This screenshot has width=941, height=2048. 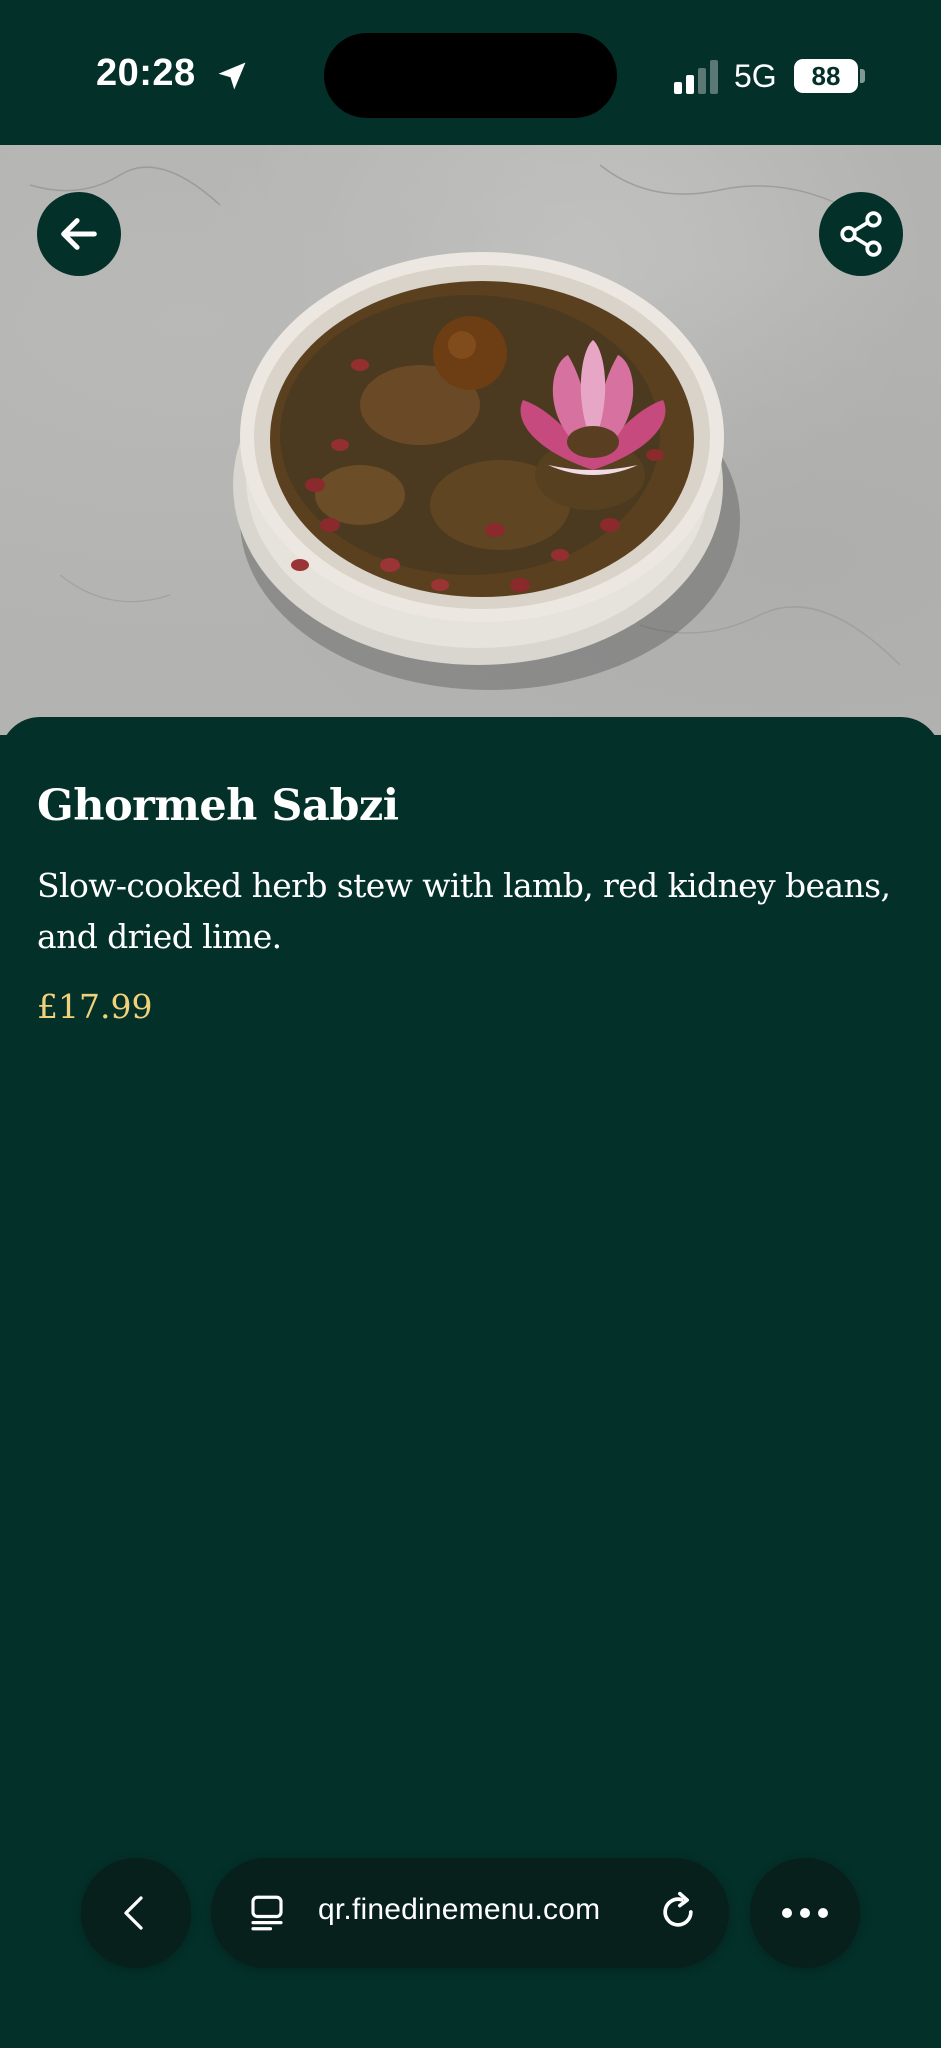 I want to click on item-name: Ghormeh Sabzi, so click(x=218, y=806).